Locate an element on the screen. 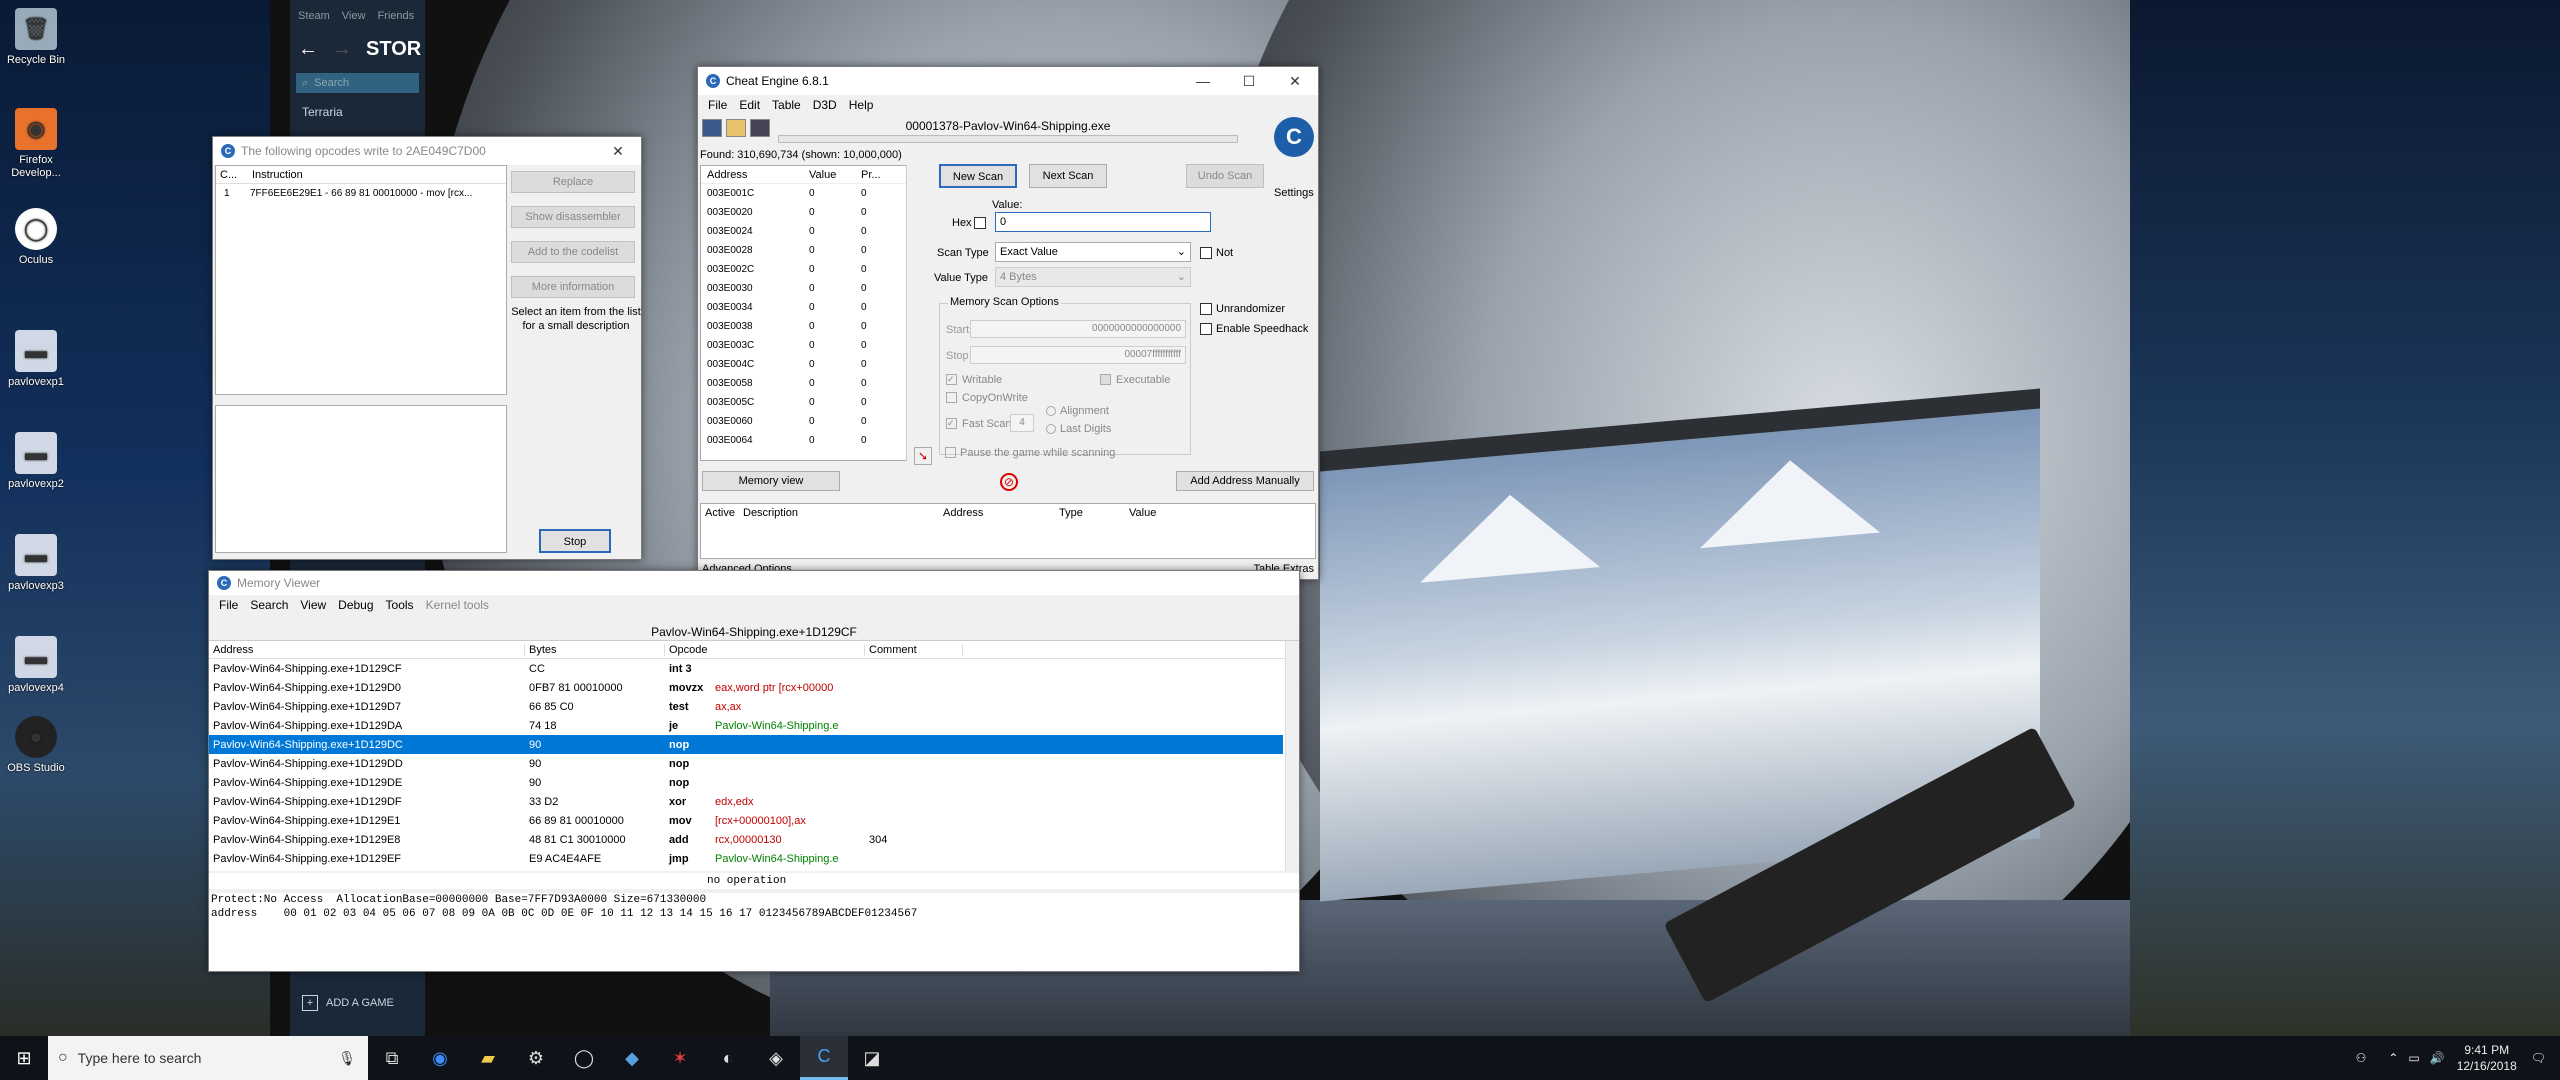 This screenshot has width=2560, height=1080. volume-icon: 🔊 is located at coordinates (2437, 1058).